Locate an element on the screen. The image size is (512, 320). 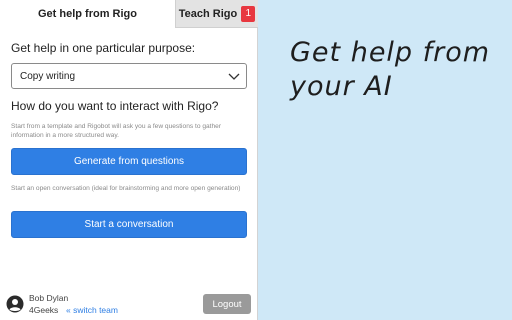
purpose-select: Copy writing is located at coordinates (129, 76).